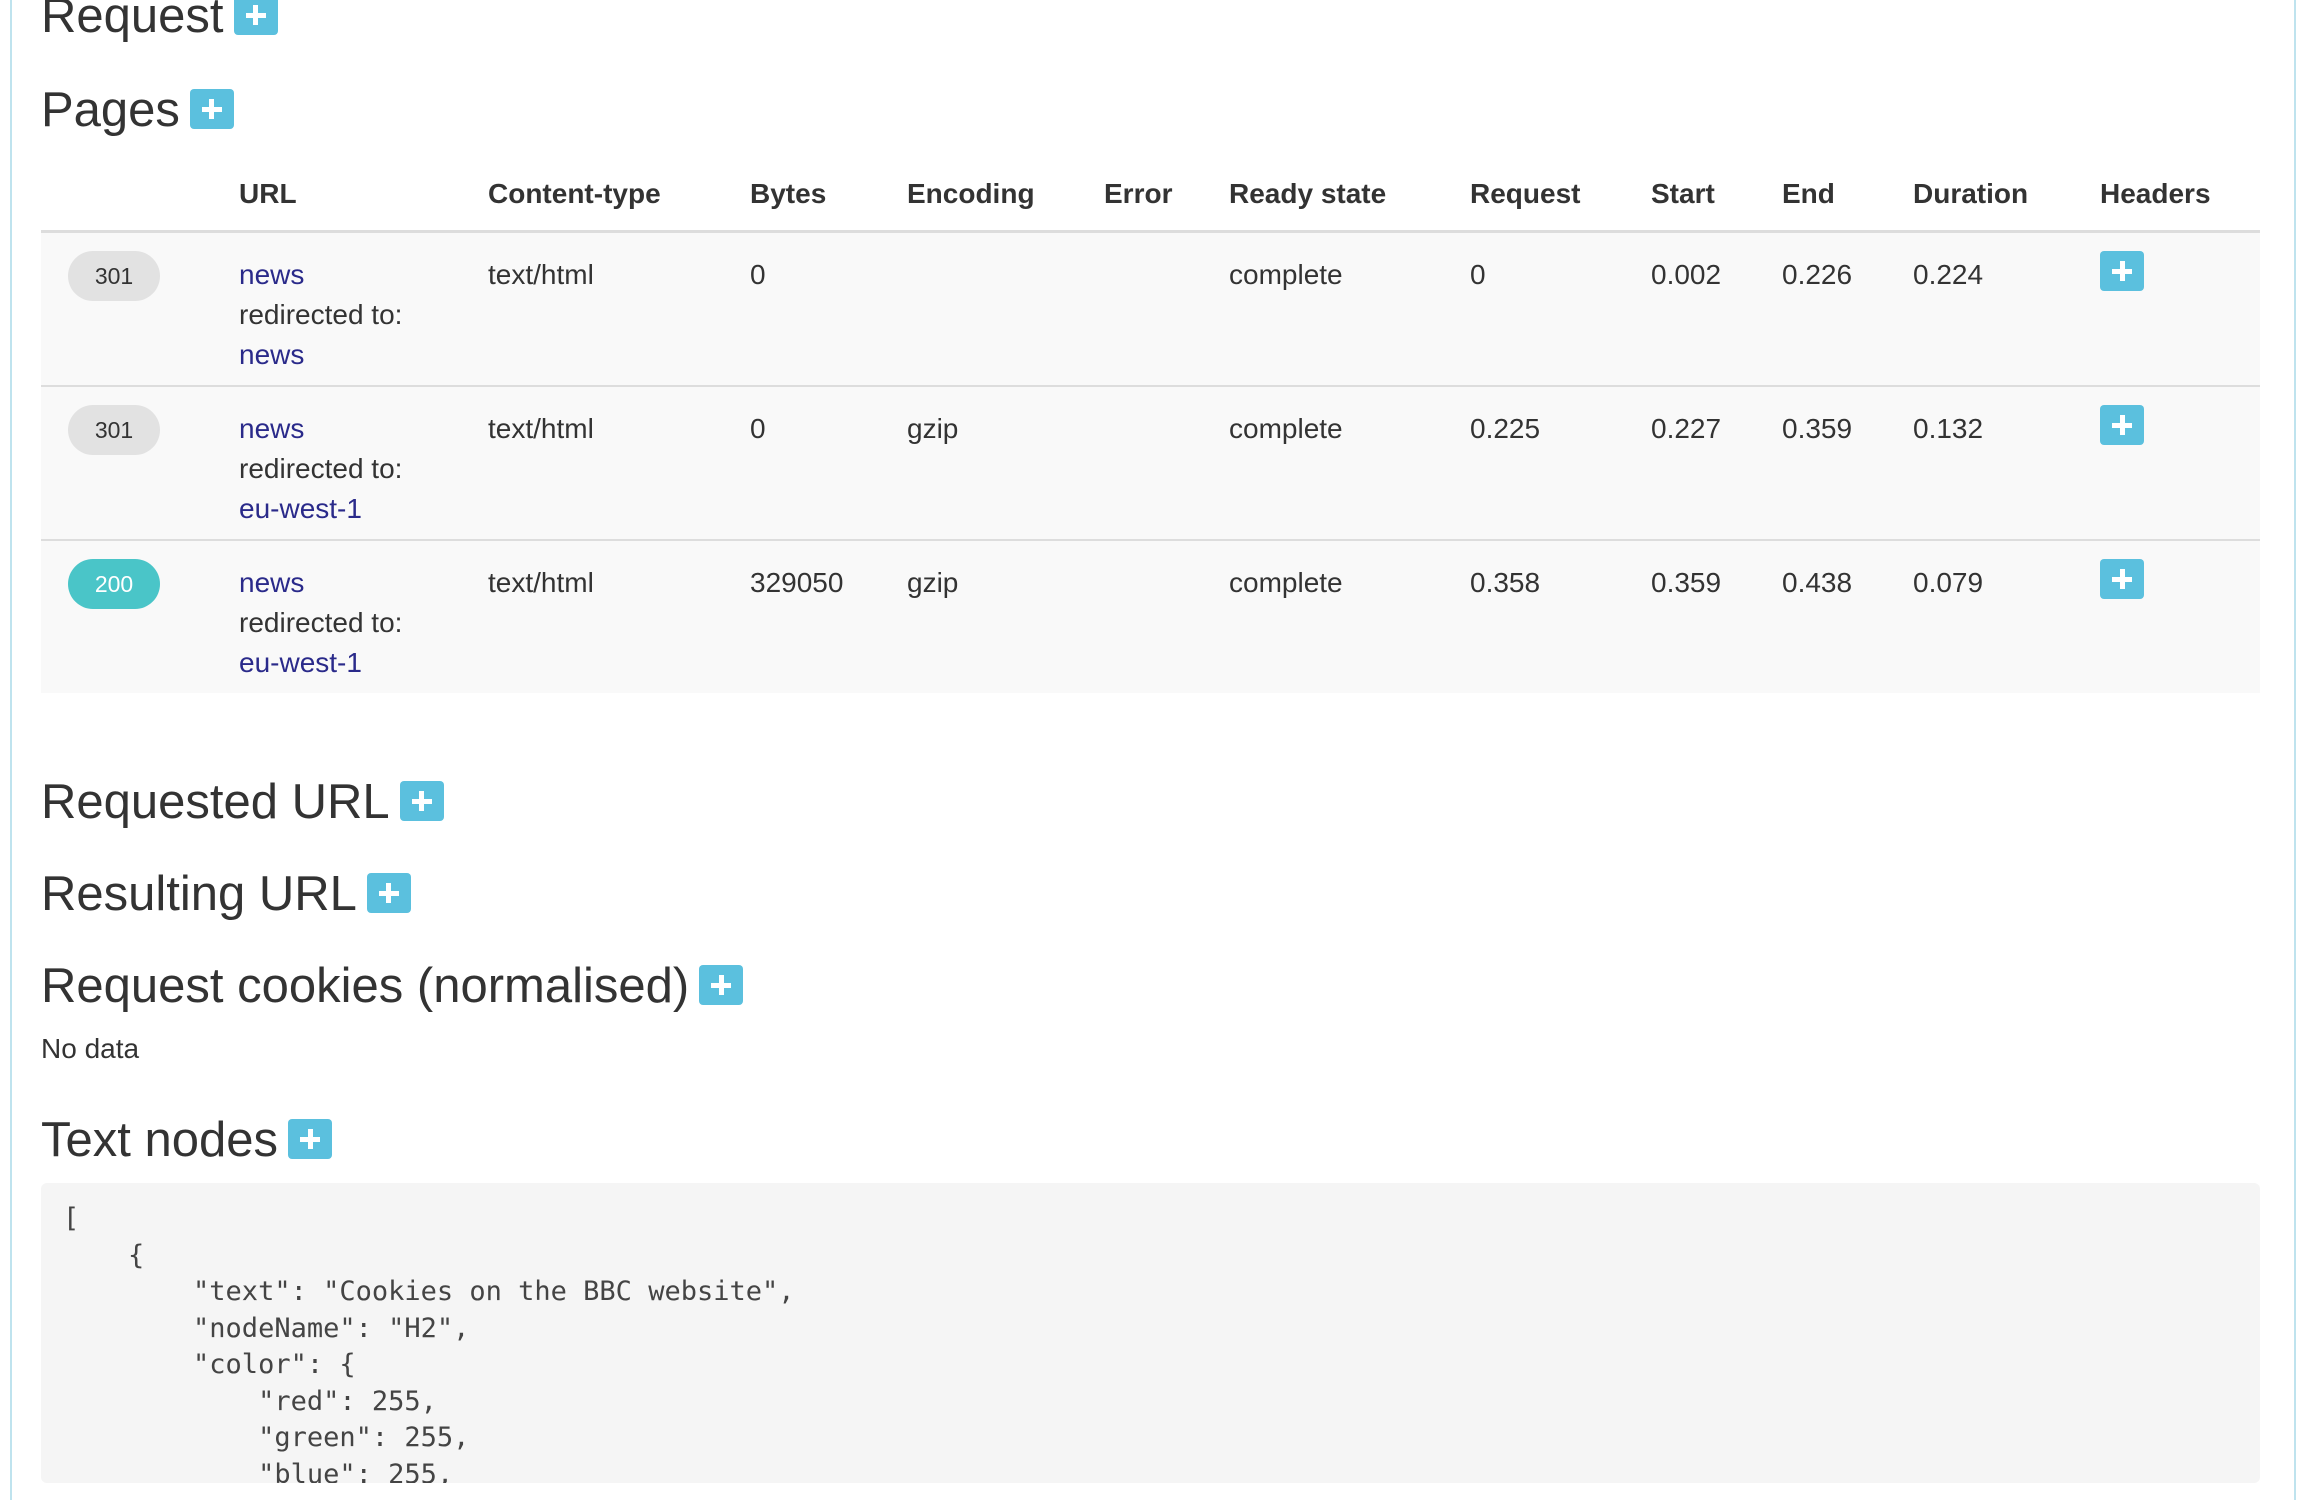 Image resolution: width=2304 pixels, height=1500 pixels. What do you see at coordinates (114, 584) in the screenshot?
I see `status-badge: 200` at bounding box center [114, 584].